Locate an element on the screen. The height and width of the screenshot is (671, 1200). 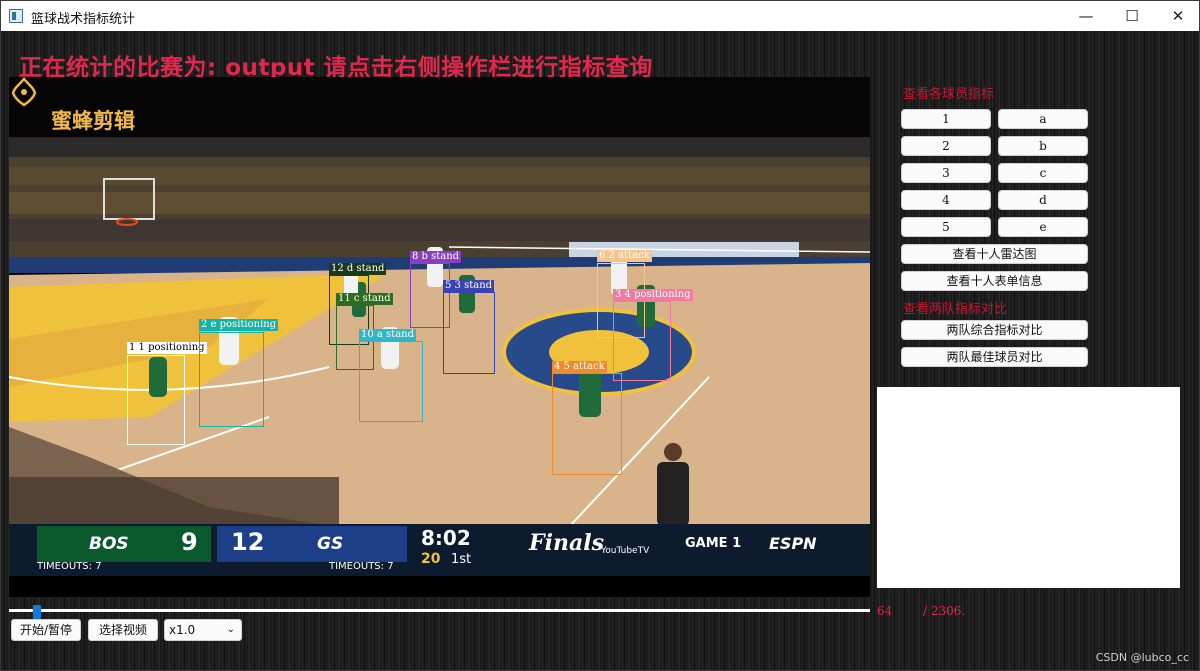
game-number: GAME 1 is located at coordinates (713, 543).